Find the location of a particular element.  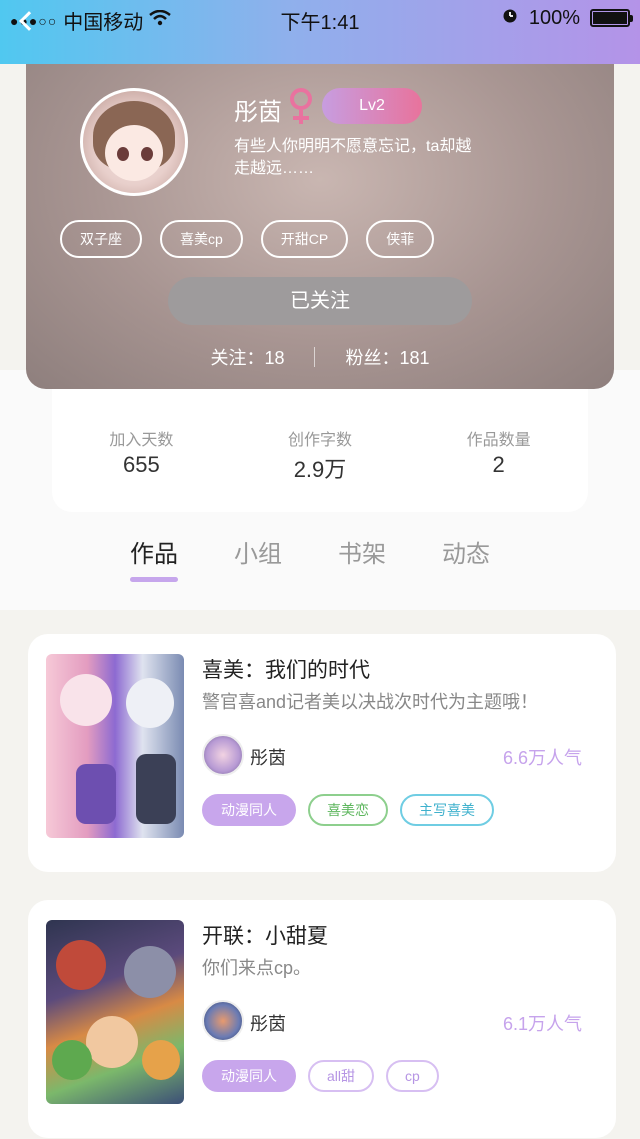

tab-activity: 动态 is located at coordinates (466, 558).